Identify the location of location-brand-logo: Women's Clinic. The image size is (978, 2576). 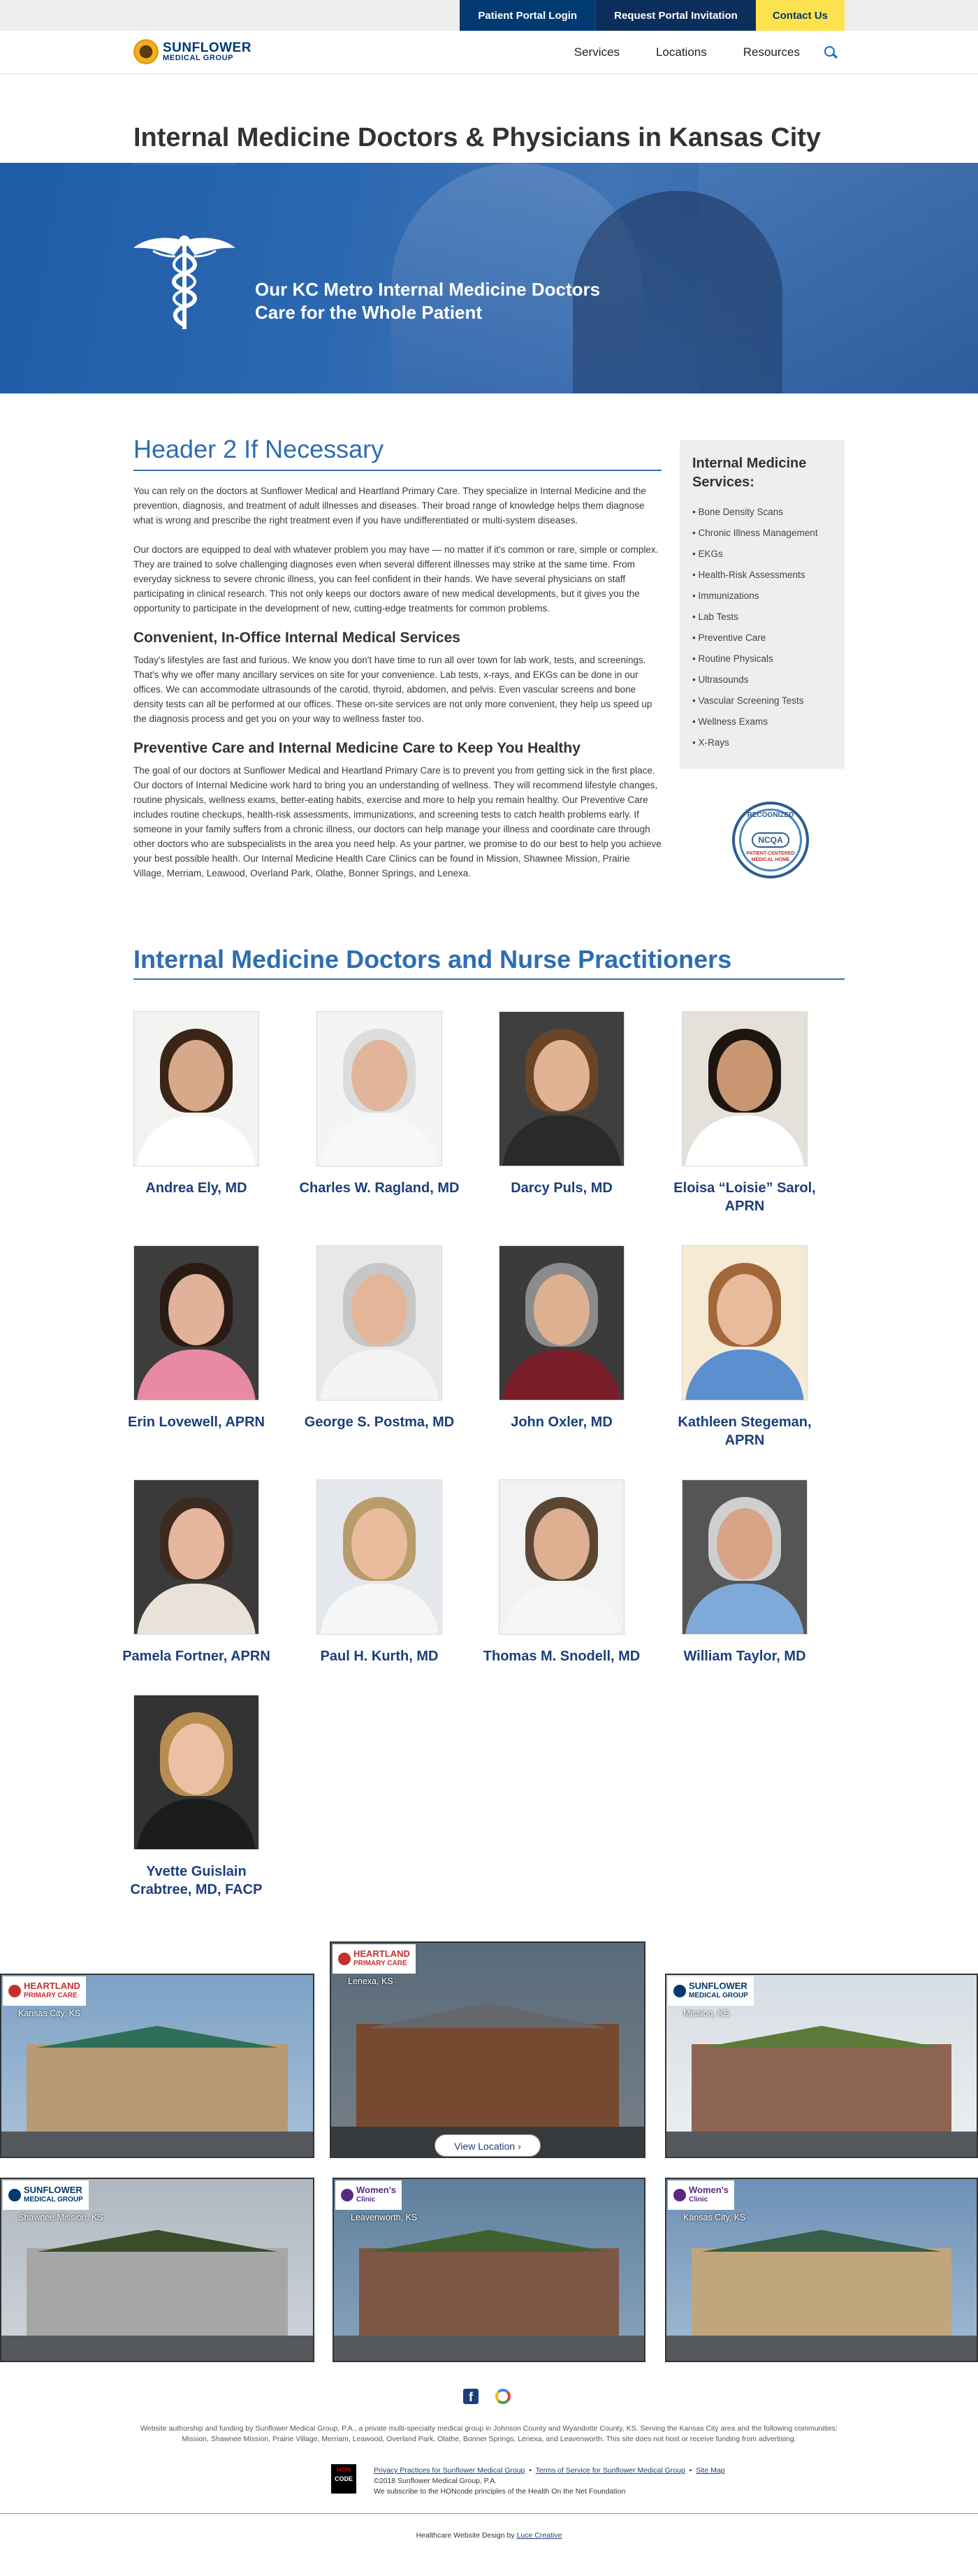
(702, 2195).